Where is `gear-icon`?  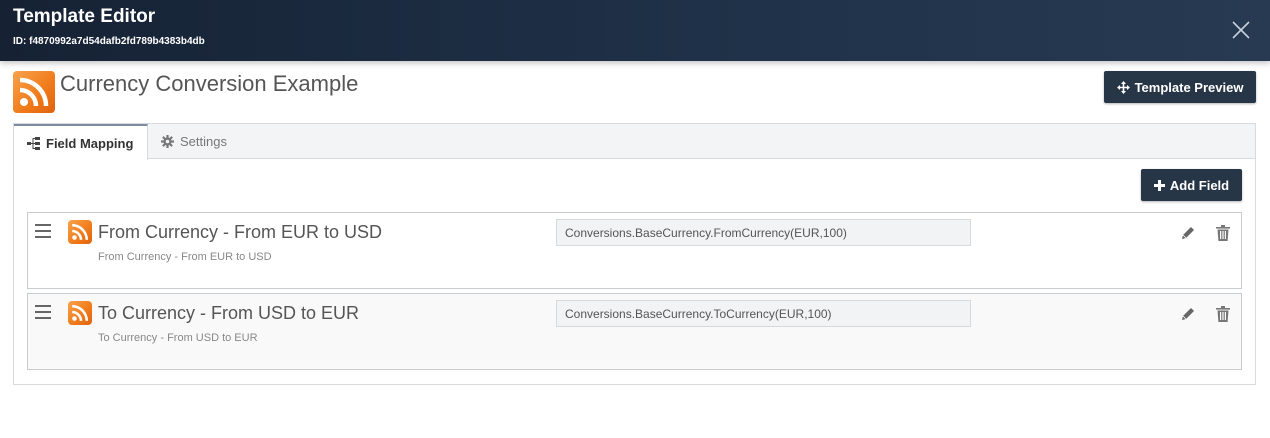 gear-icon is located at coordinates (167, 141).